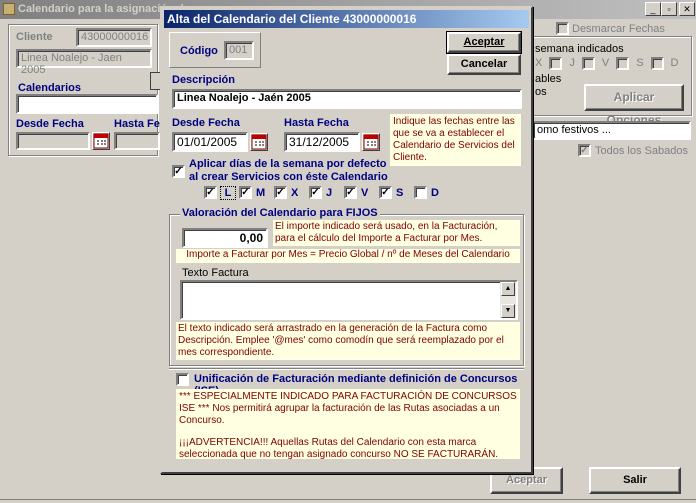  I want to click on client-label: Cliente, so click(34, 37).